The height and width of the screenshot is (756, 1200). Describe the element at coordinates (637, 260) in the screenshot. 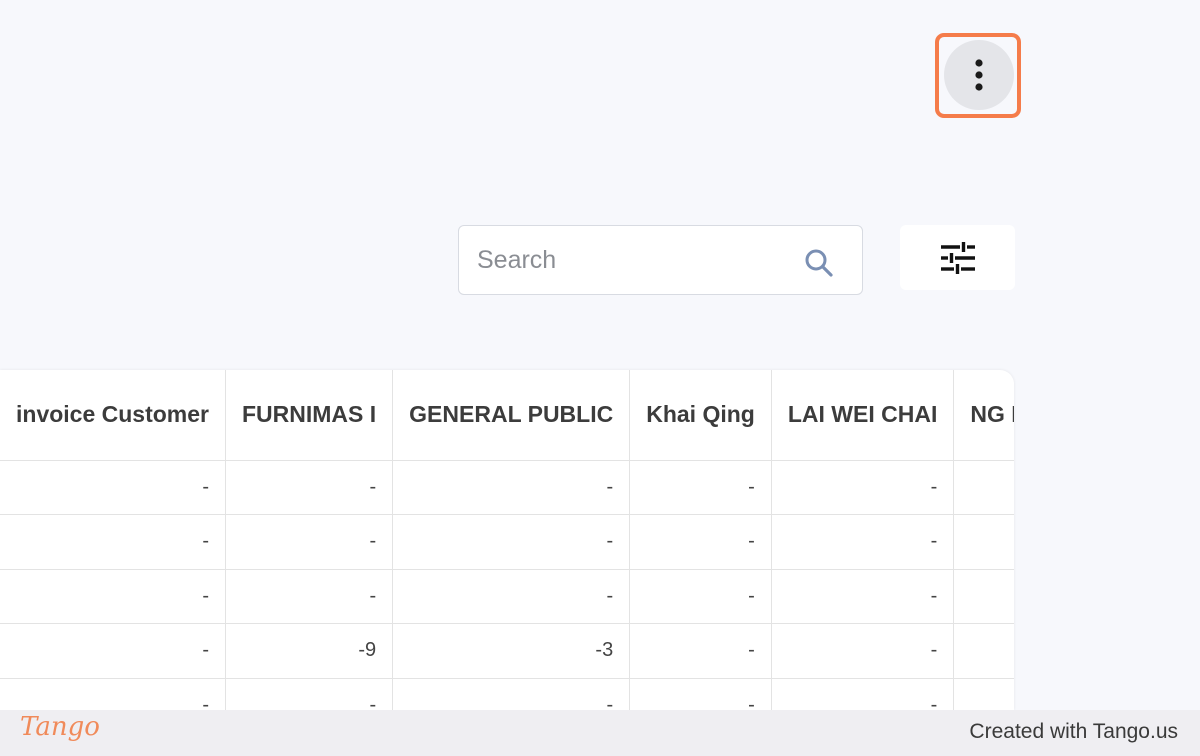

I see `search-input` at that location.